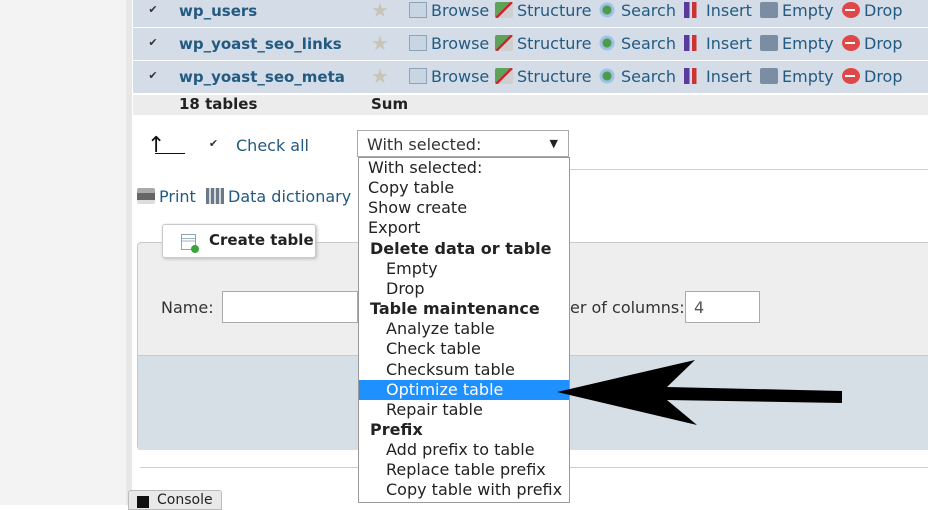 The image size is (928, 510). Describe the element at coordinates (390, 104) in the screenshot. I see `sum-label: Sum` at that location.